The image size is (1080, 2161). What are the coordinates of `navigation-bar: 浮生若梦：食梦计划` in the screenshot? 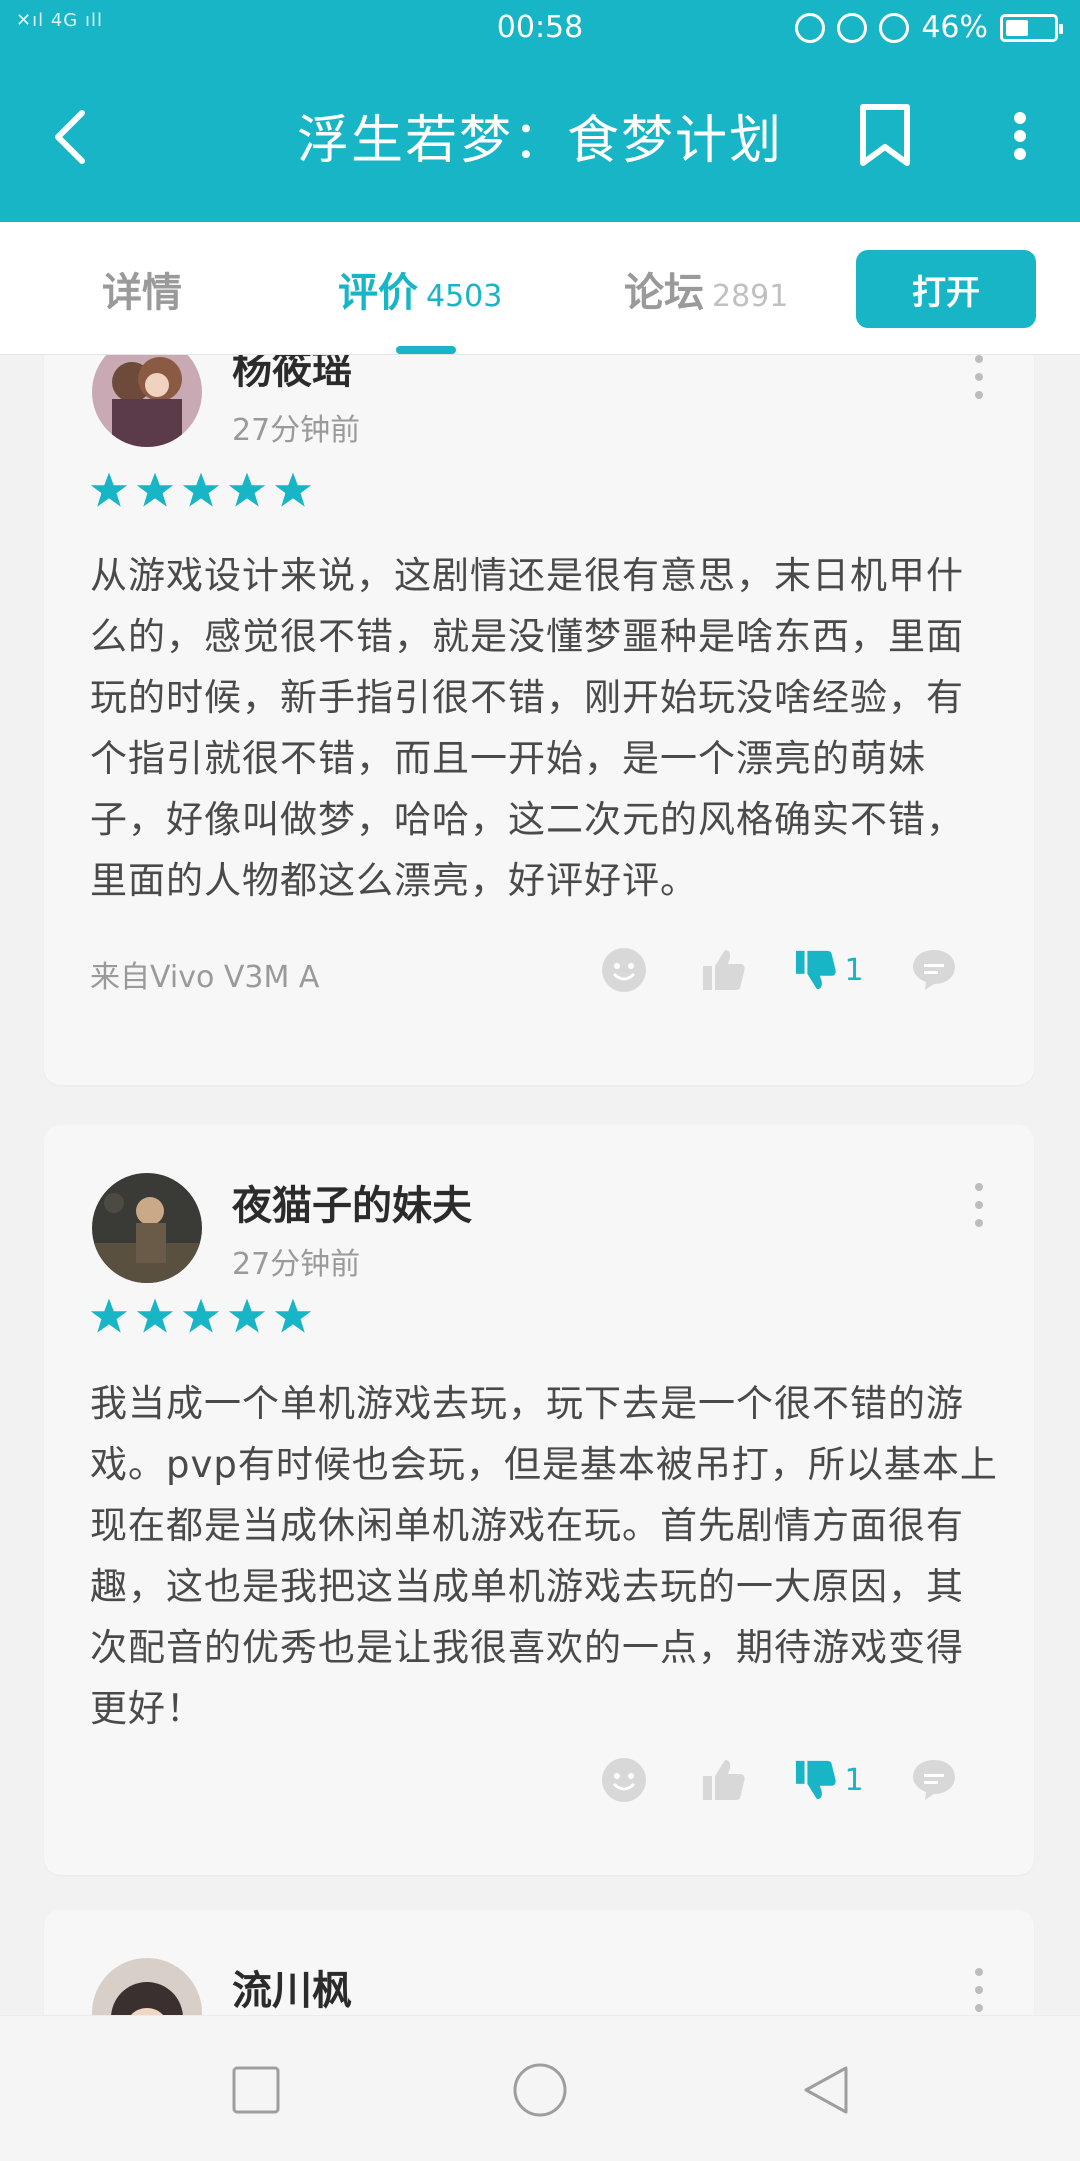 It's located at (540, 137).